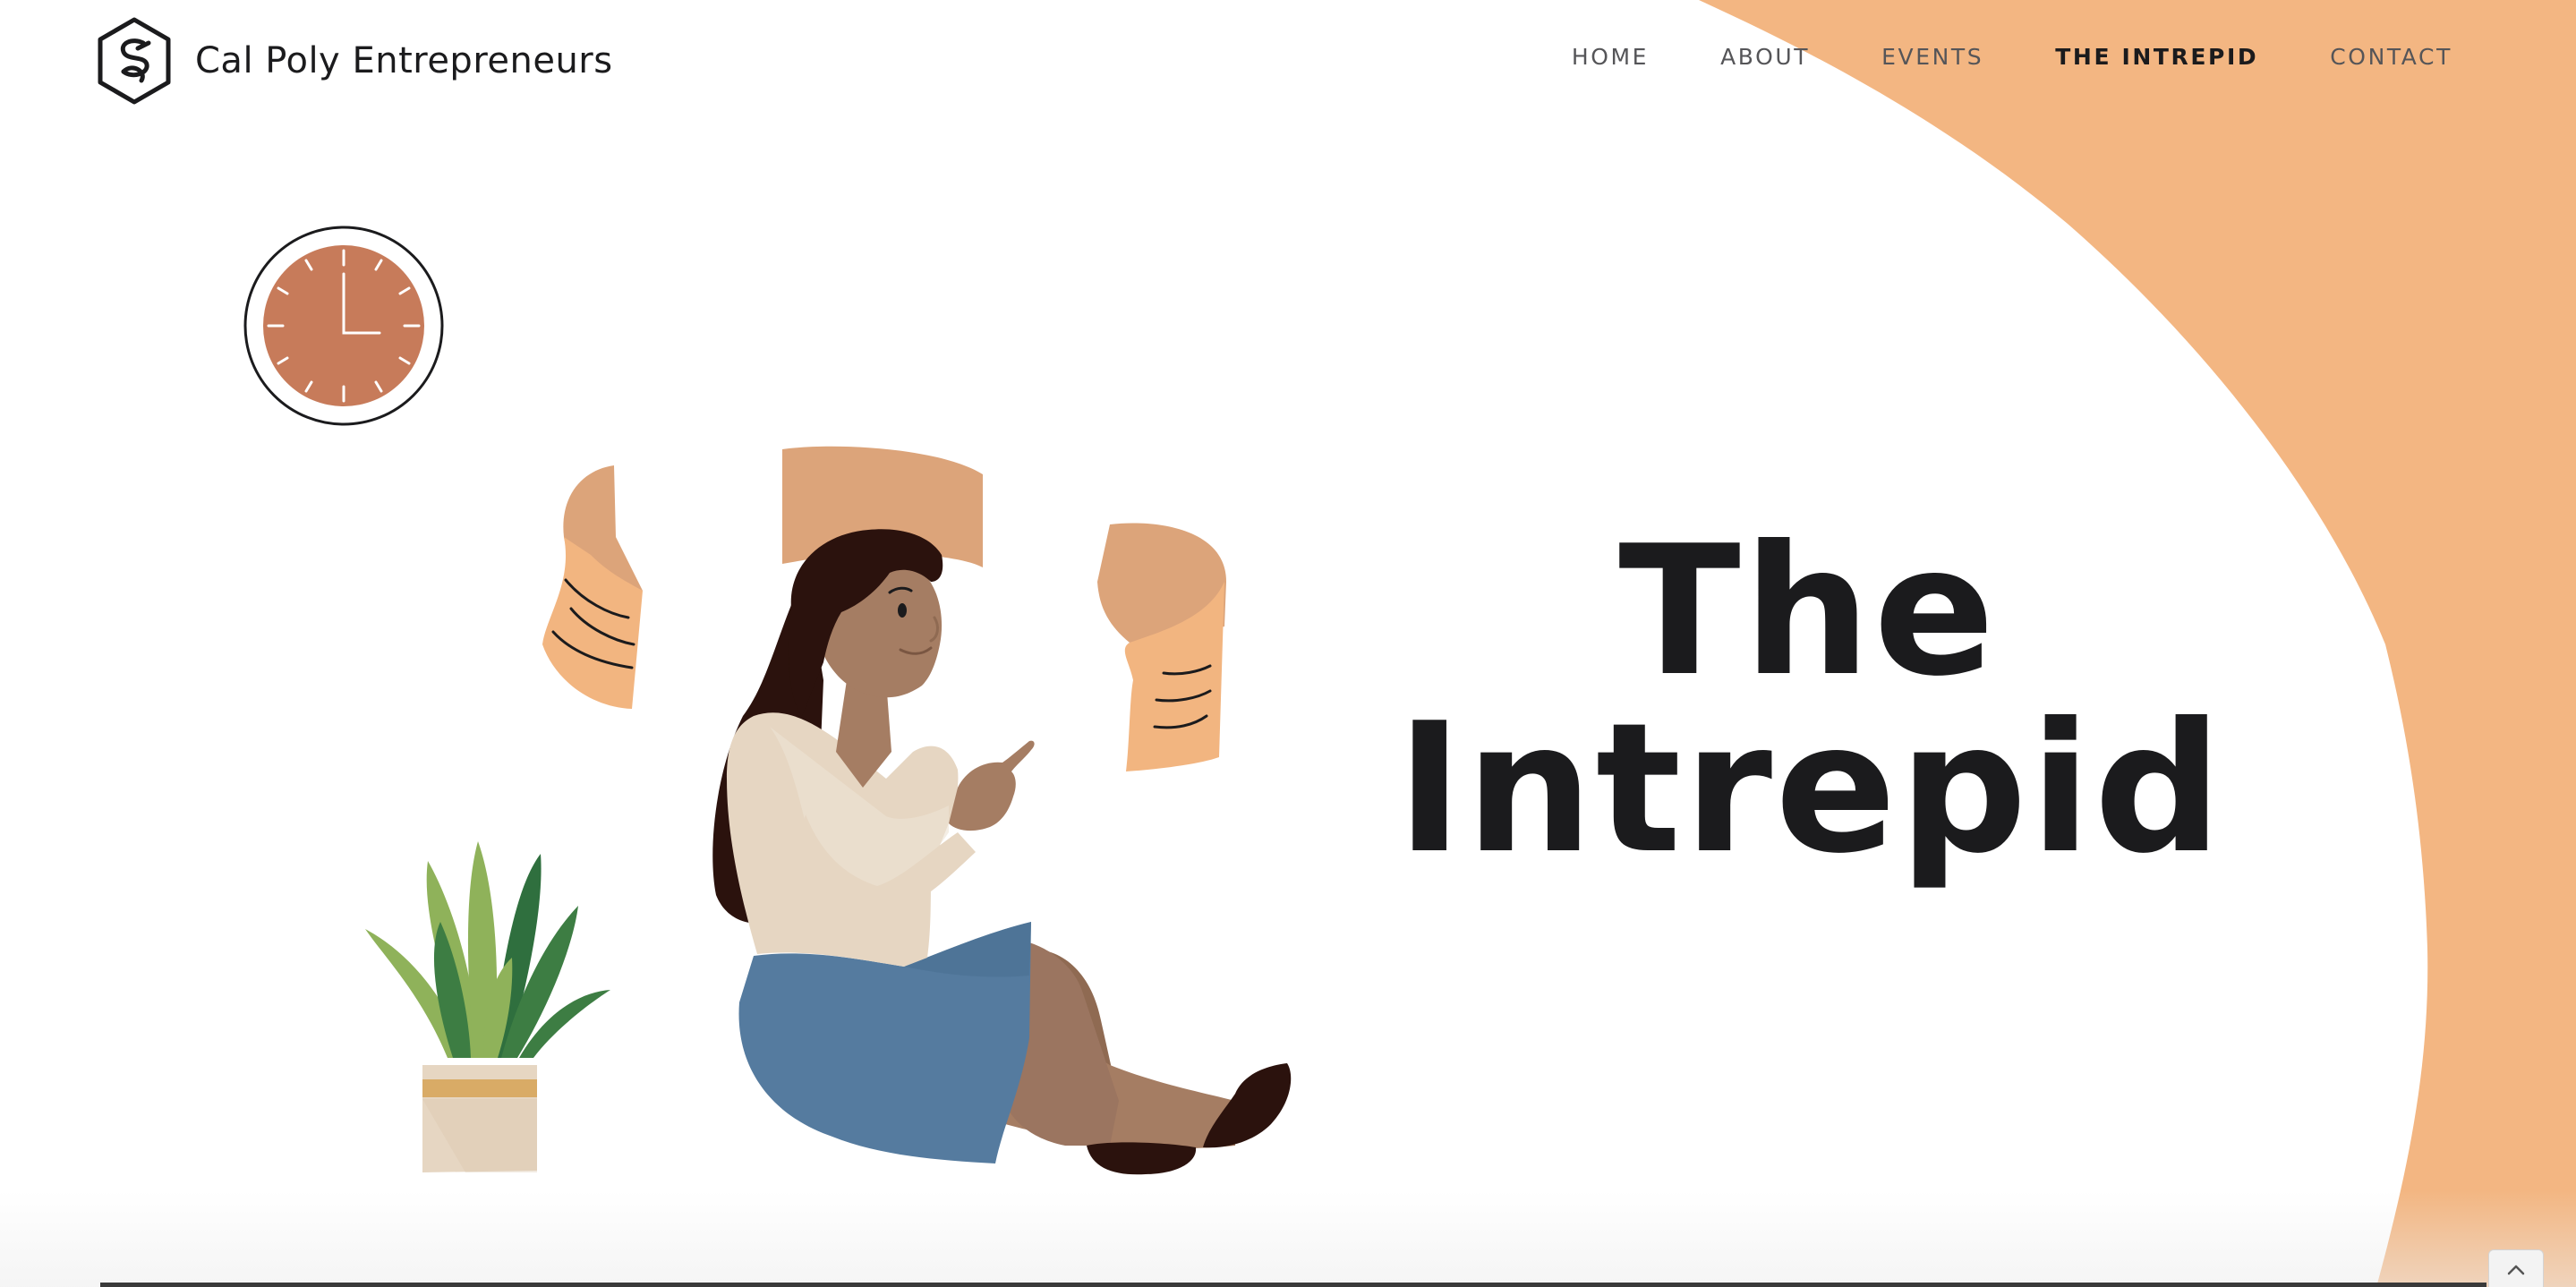  What do you see at coordinates (1810, 789) in the screenshot?
I see `hero-title-line-2: Intrepid` at bounding box center [1810, 789].